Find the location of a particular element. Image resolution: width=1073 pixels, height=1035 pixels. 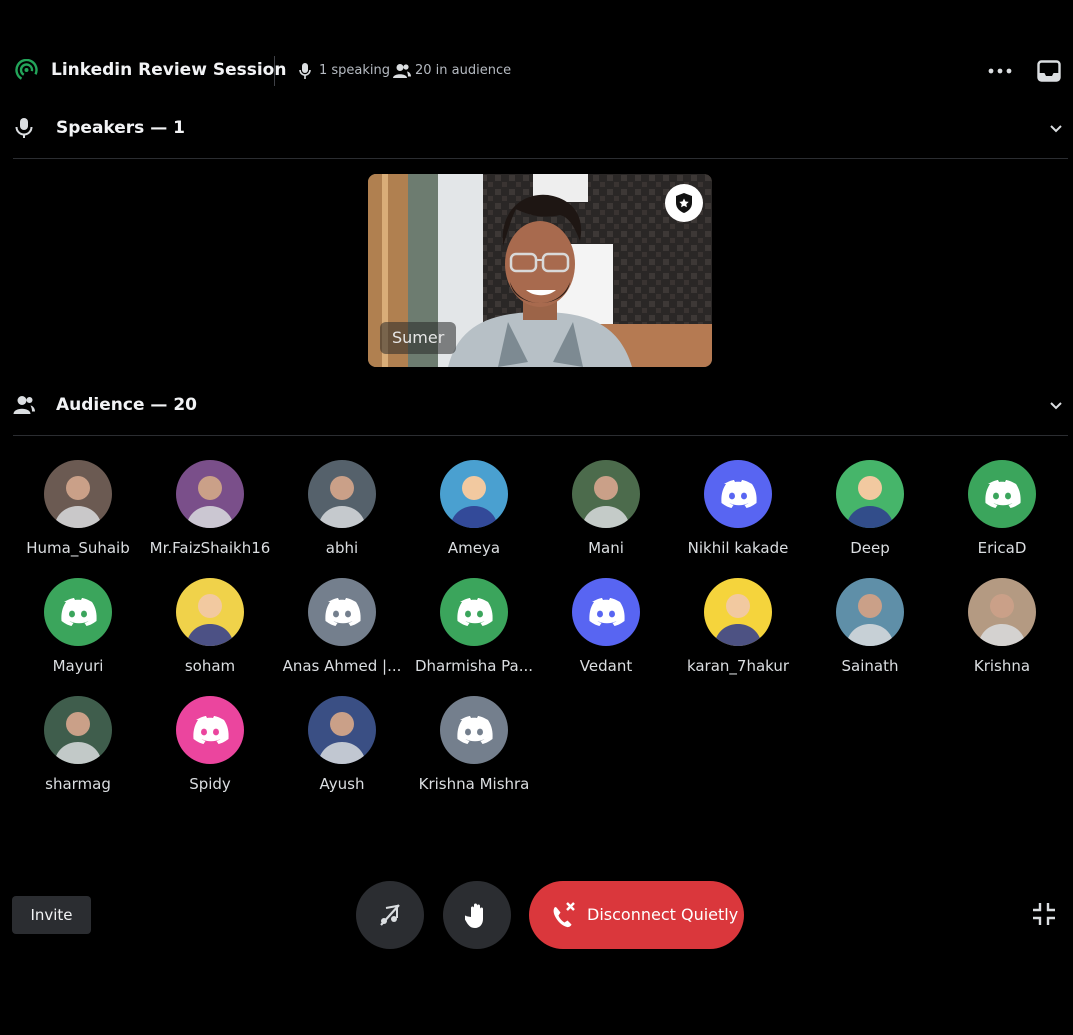

audience-member: Mayuri is located at coordinates (78, 634).